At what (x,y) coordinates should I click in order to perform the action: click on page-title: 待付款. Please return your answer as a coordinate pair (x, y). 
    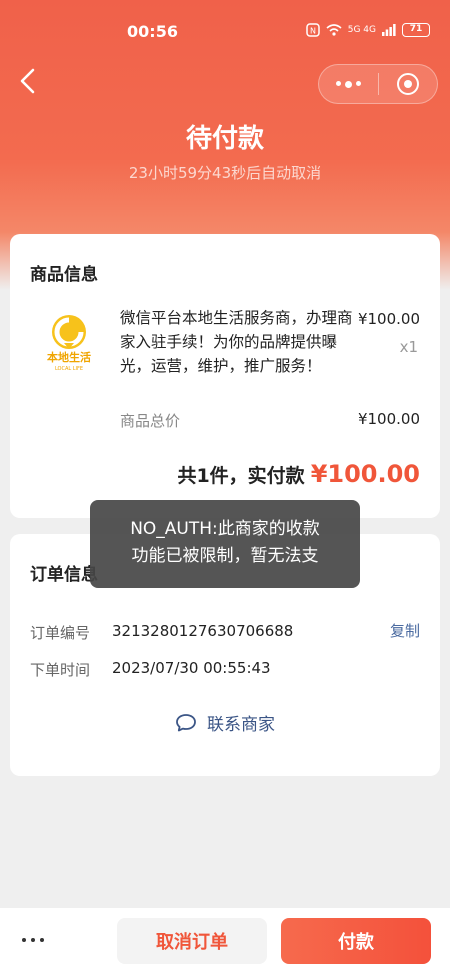
    Looking at the image, I should click on (224, 139).